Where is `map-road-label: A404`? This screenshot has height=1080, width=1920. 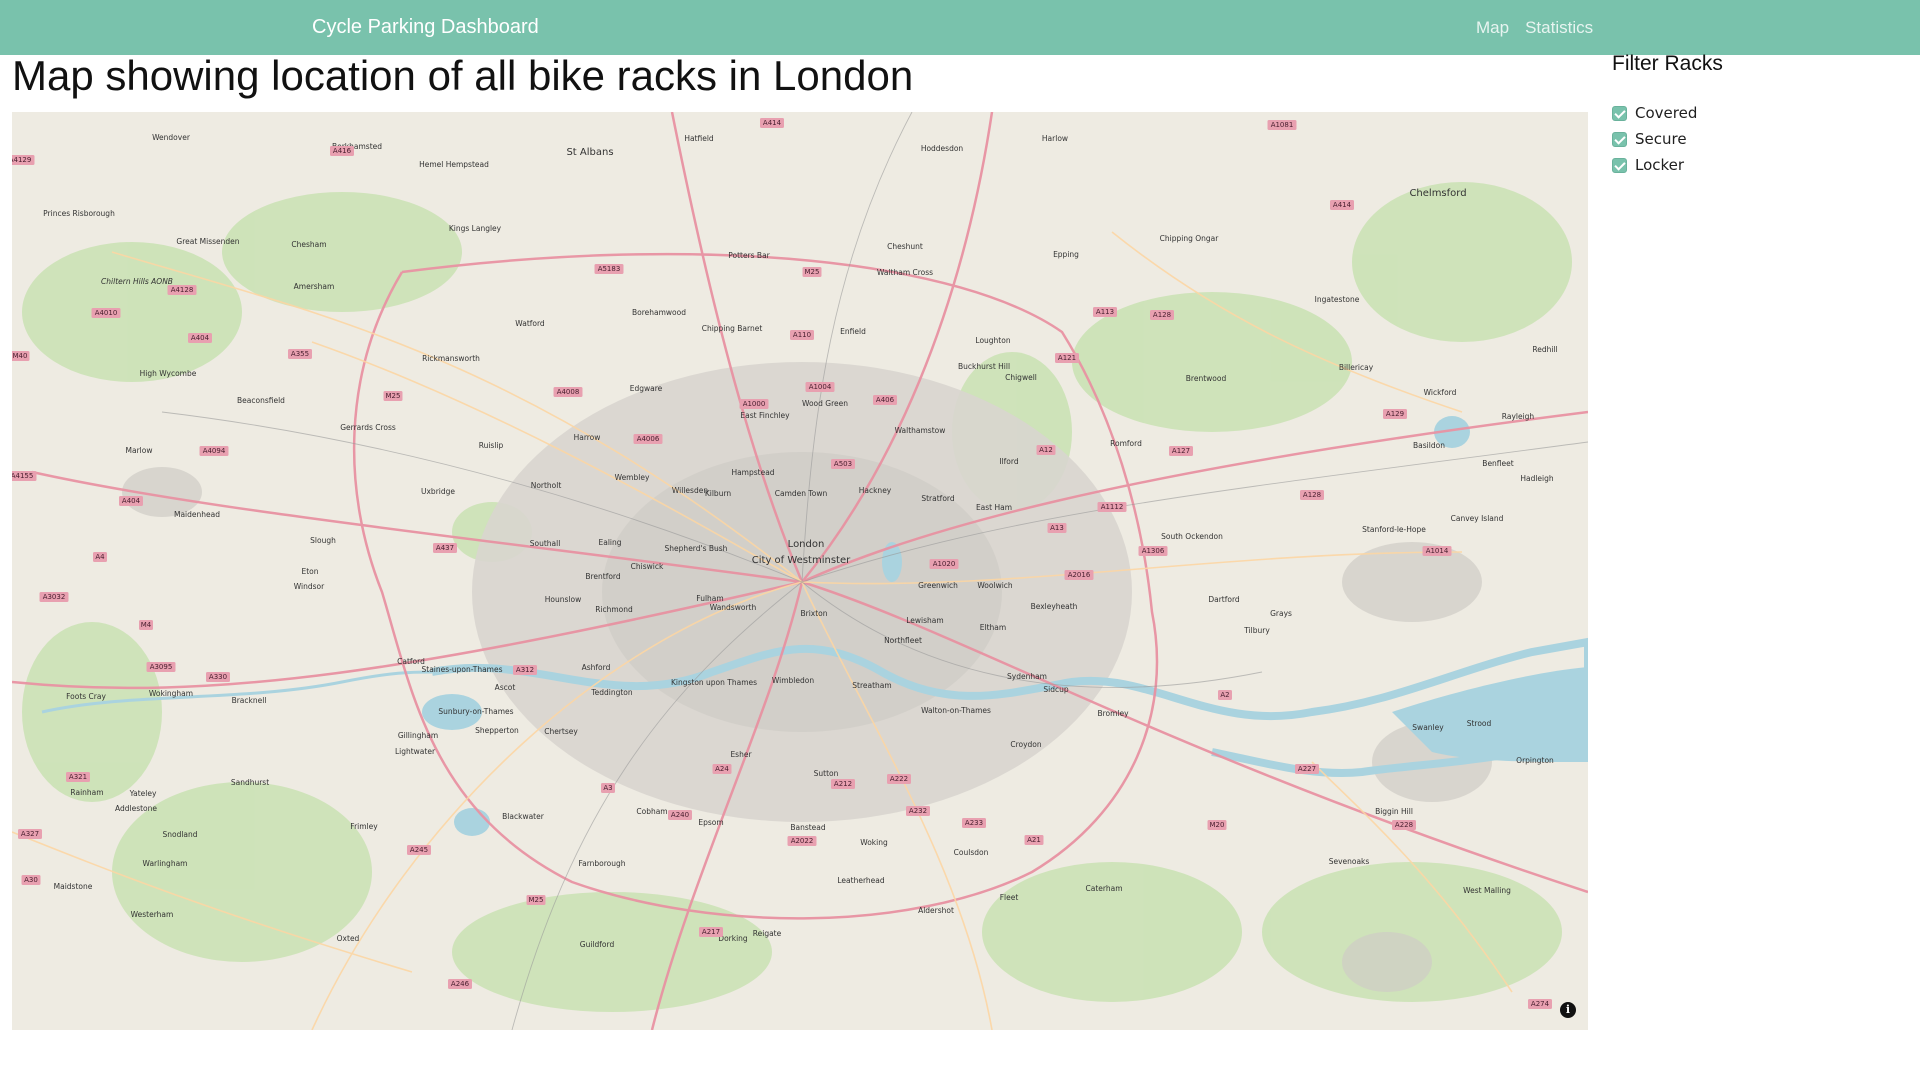
map-road-label: A404 is located at coordinates (131, 501).